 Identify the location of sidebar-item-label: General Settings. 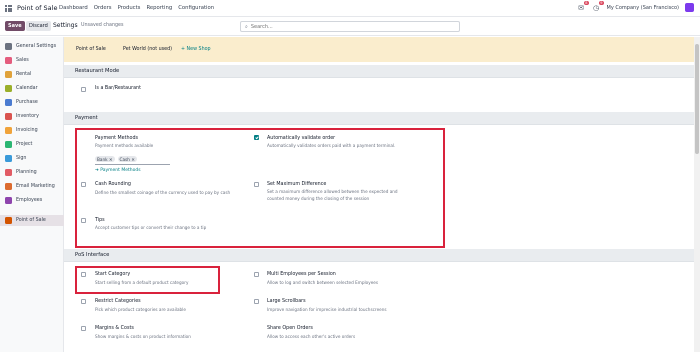
(36, 46).